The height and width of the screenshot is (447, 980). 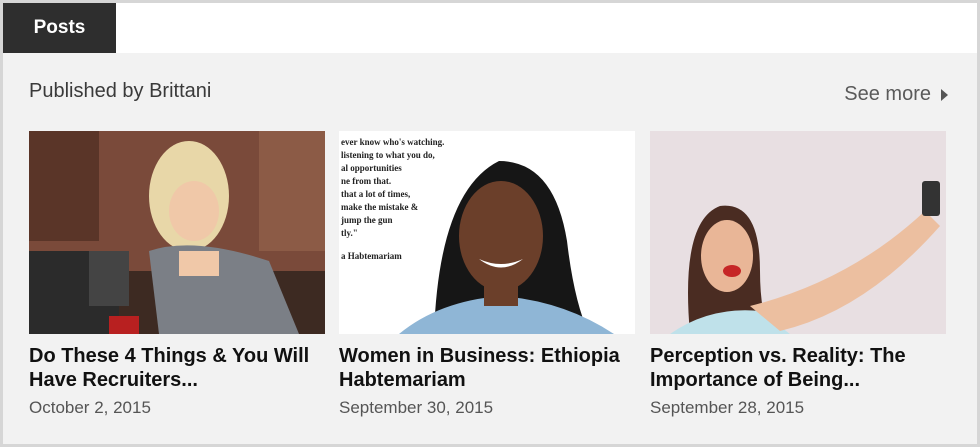 I want to click on see-more-link: See more, so click(x=896, y=94).